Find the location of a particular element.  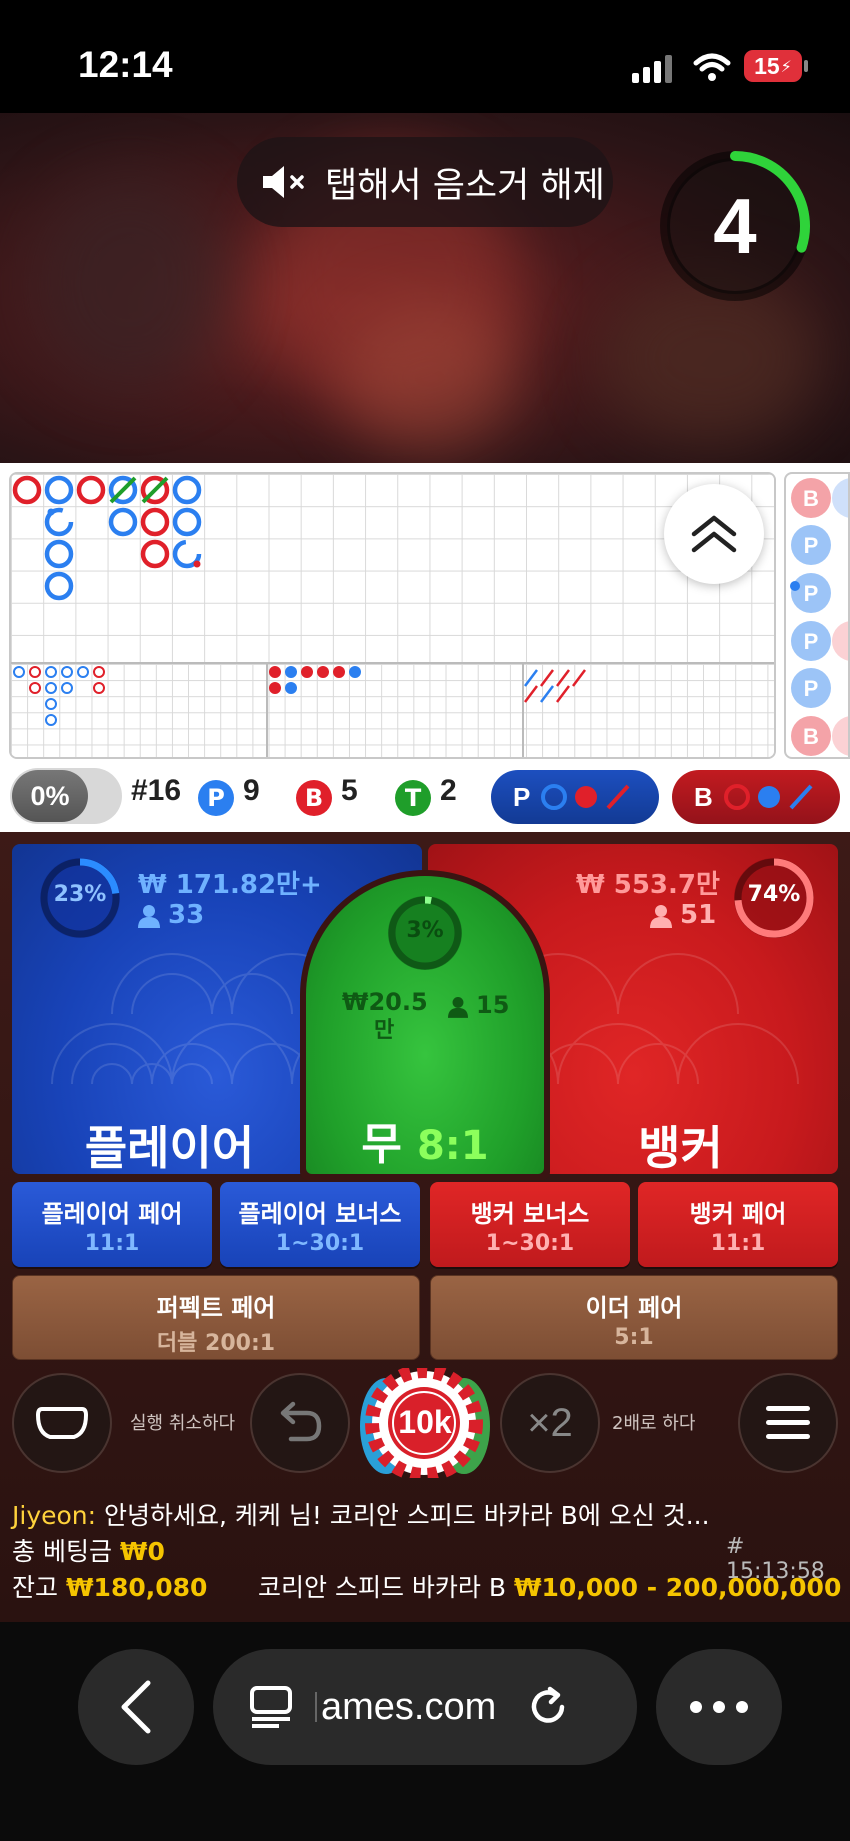

round-countdown: 4 is located at coordinates (735, 226).